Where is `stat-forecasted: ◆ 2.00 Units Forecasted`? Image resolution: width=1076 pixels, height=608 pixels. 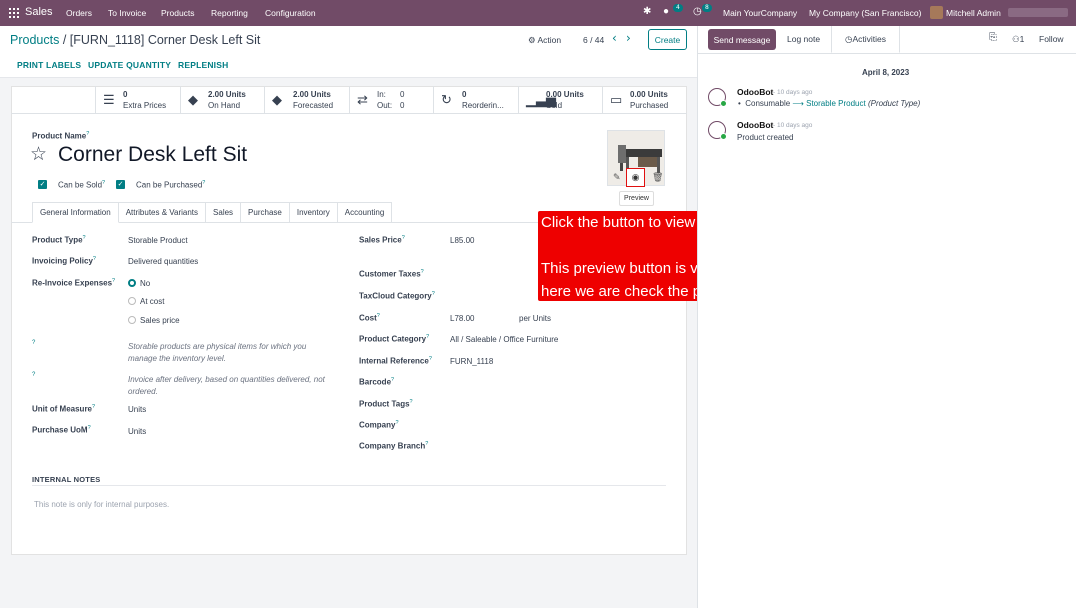
stat-forecasted: ◆ 2.00 Units Forecasted is located at coordinates (306, 100).